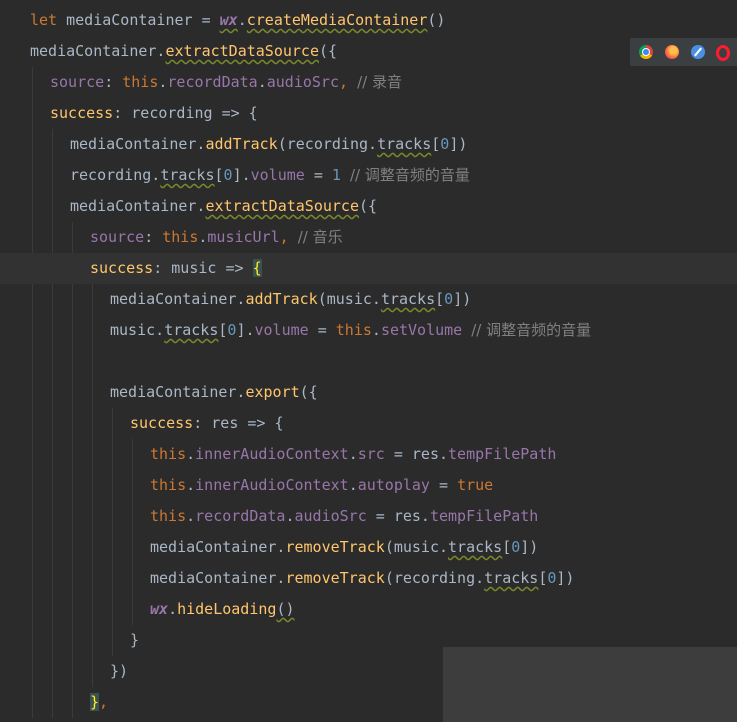 This screenshot has width=737, height=722. Describe the element at coordinates (227, 609) in the screenshot. I see `code-token: hideLoading` at that location.